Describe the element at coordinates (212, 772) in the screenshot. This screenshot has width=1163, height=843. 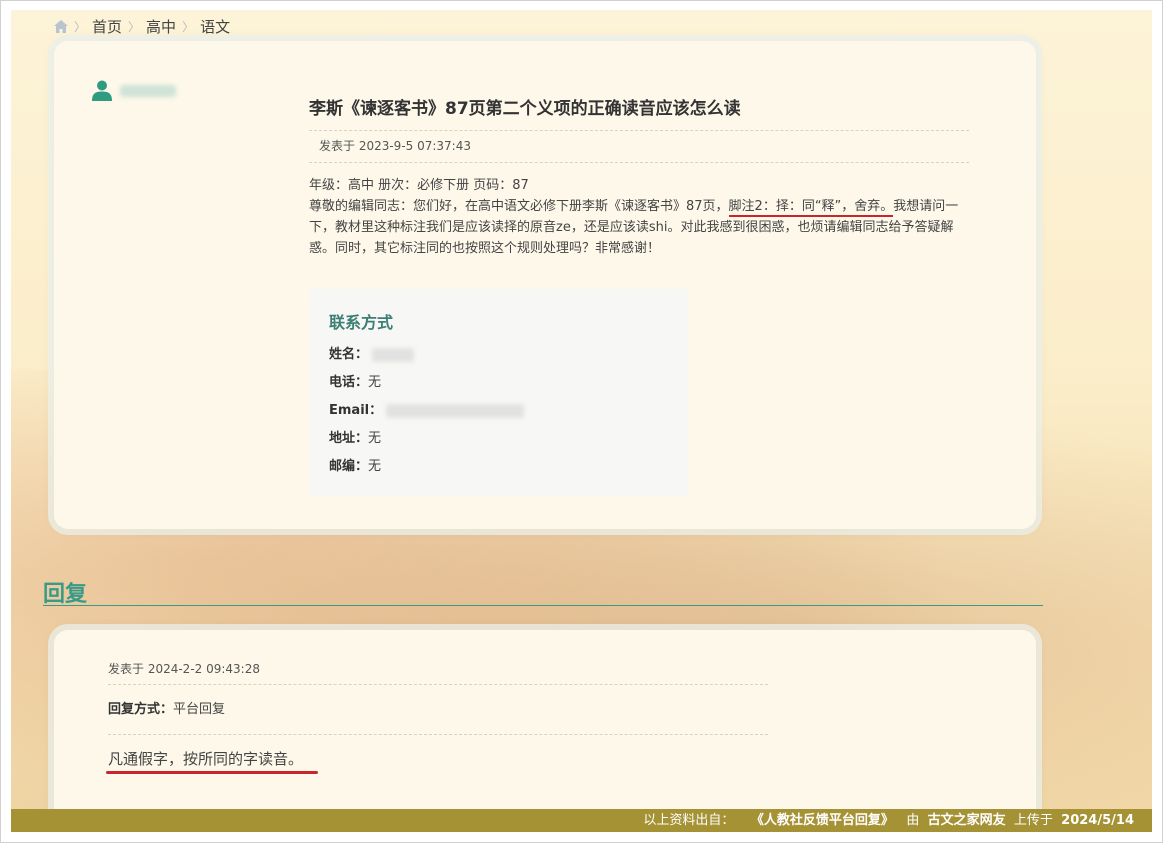
I see `reply-highlight-underline` at that location.